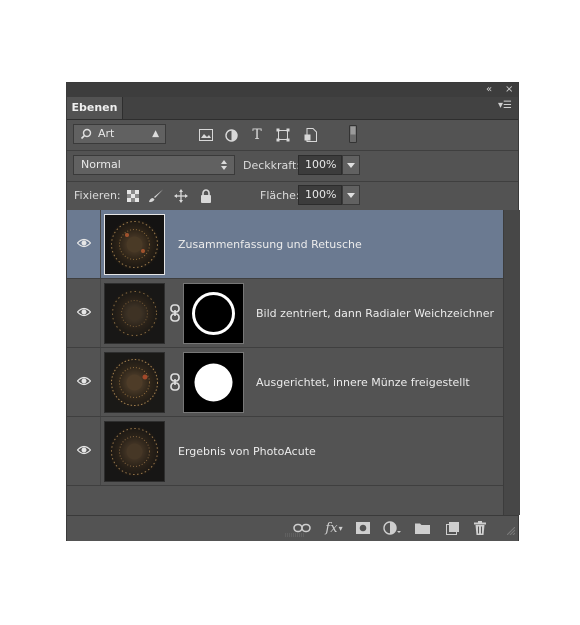 This screenshot has height=625, width=580. Describe the element at coordinates (181, 196) in the screenshot. I see `lock-position-icon` at that location.